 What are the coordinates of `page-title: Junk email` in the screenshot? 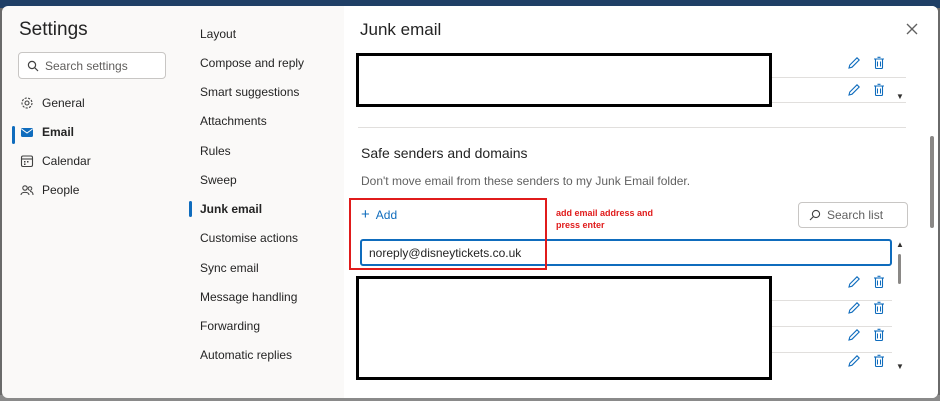 It's located at (401, 29).